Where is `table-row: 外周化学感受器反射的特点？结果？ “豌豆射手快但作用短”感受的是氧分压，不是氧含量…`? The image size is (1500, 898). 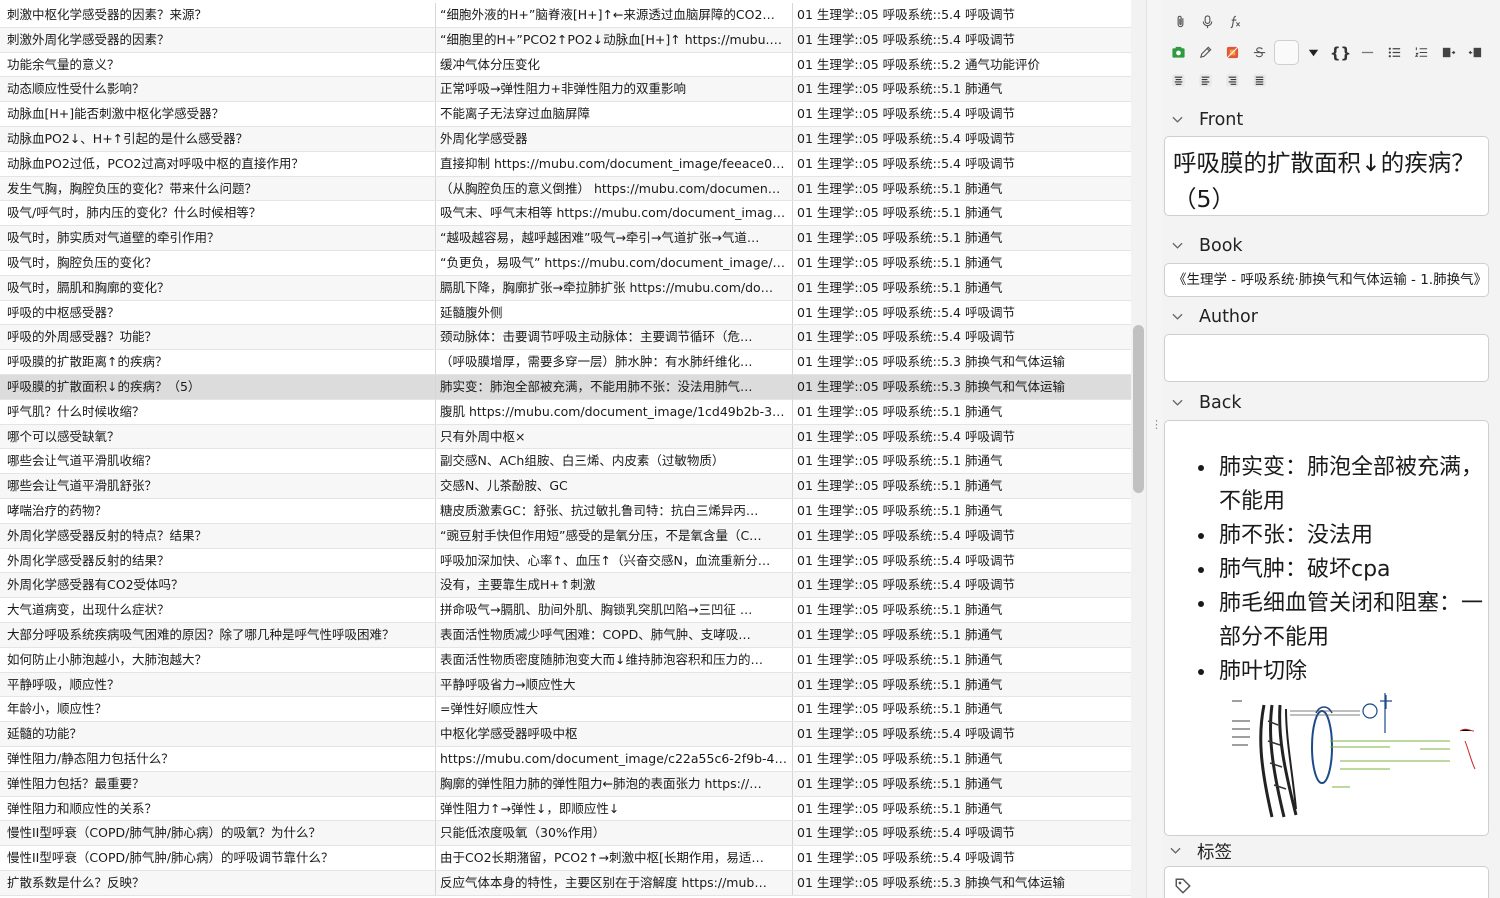
table-row: 外周化学感受器反射的特点？结果？ “豌豆射手快但作用短”感受的是氧分压，不是氧含量… is located at coordinates (565, 536).